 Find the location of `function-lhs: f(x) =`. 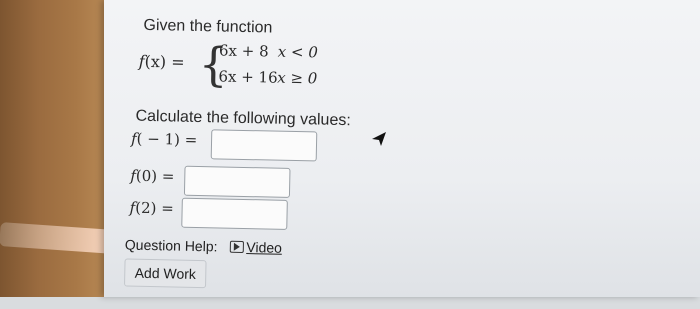

function-lhs: f(x) = is located at coordinates (161, 61).